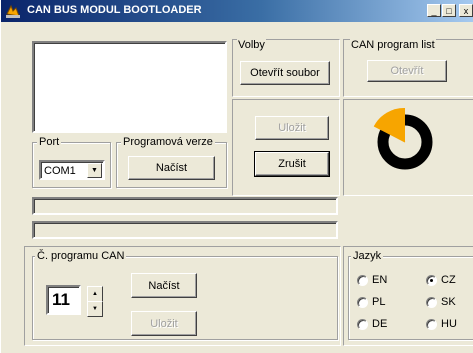  I want to click on spin-down-button: ▼, so click(95, 309).